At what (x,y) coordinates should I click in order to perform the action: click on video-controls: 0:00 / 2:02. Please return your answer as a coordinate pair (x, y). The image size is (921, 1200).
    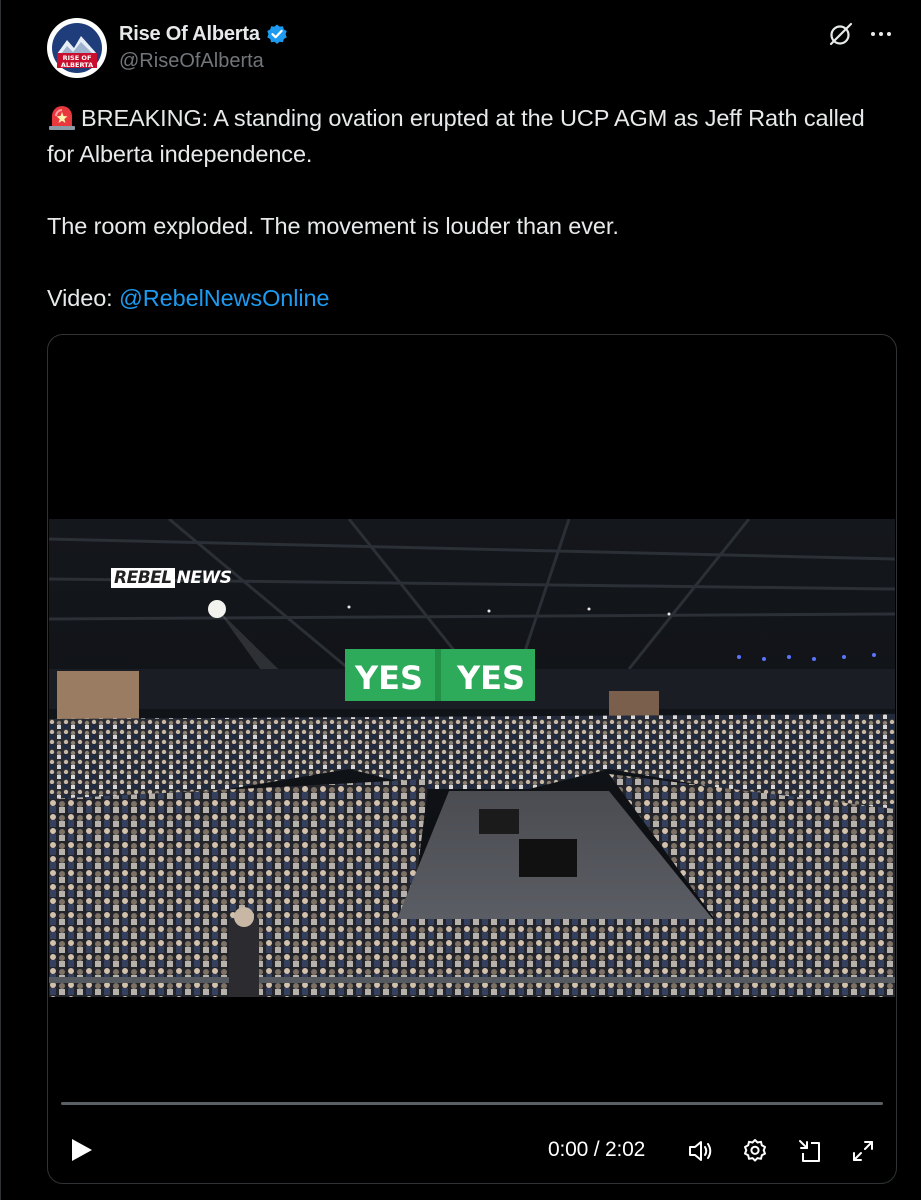
    Looking at the image, I should click on (472, 1147).